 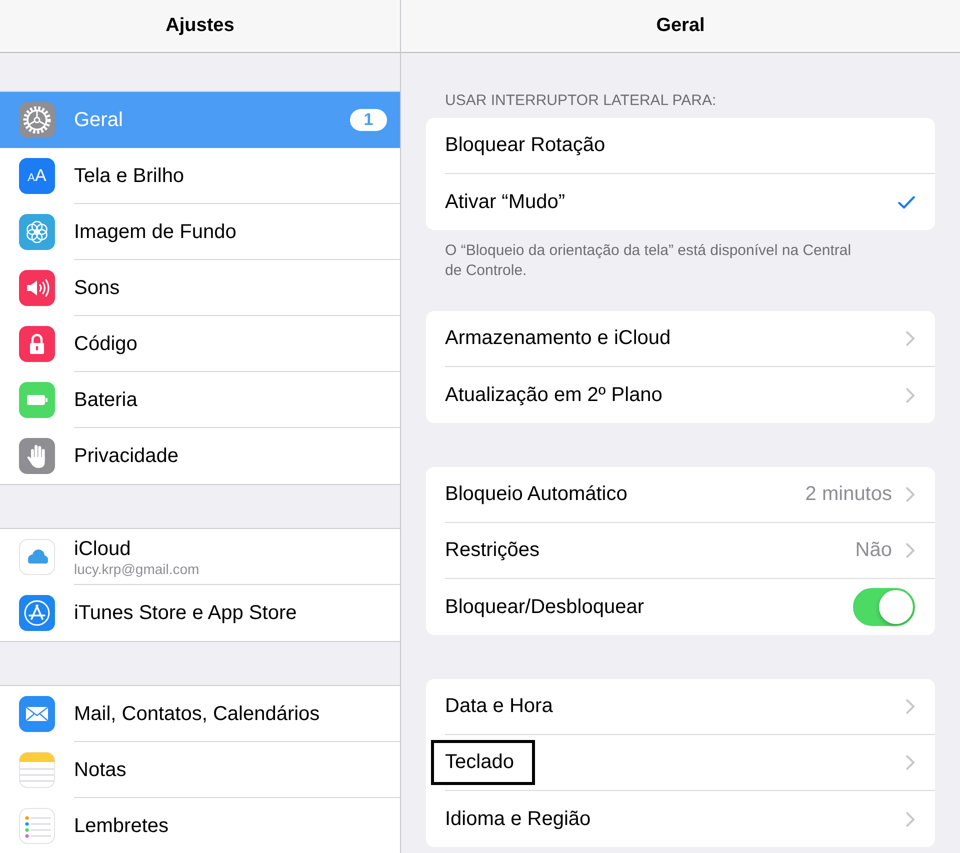 I want to click on row-value: Não, so click(x=873, y=550).